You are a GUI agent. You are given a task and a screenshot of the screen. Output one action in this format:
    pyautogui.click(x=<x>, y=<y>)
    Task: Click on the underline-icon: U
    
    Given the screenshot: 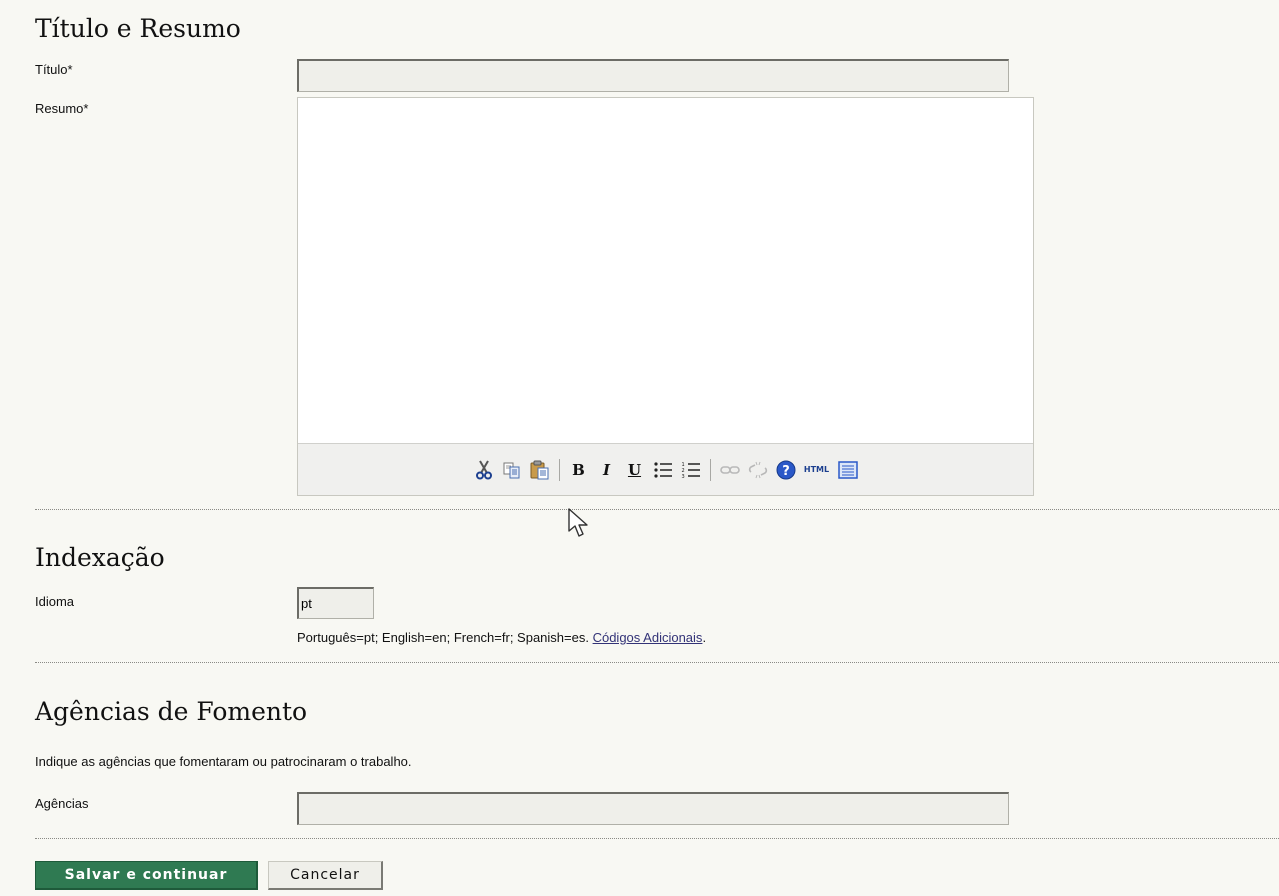 What is the action you would take?
    pyautogui.click(x=635, y=470)
    